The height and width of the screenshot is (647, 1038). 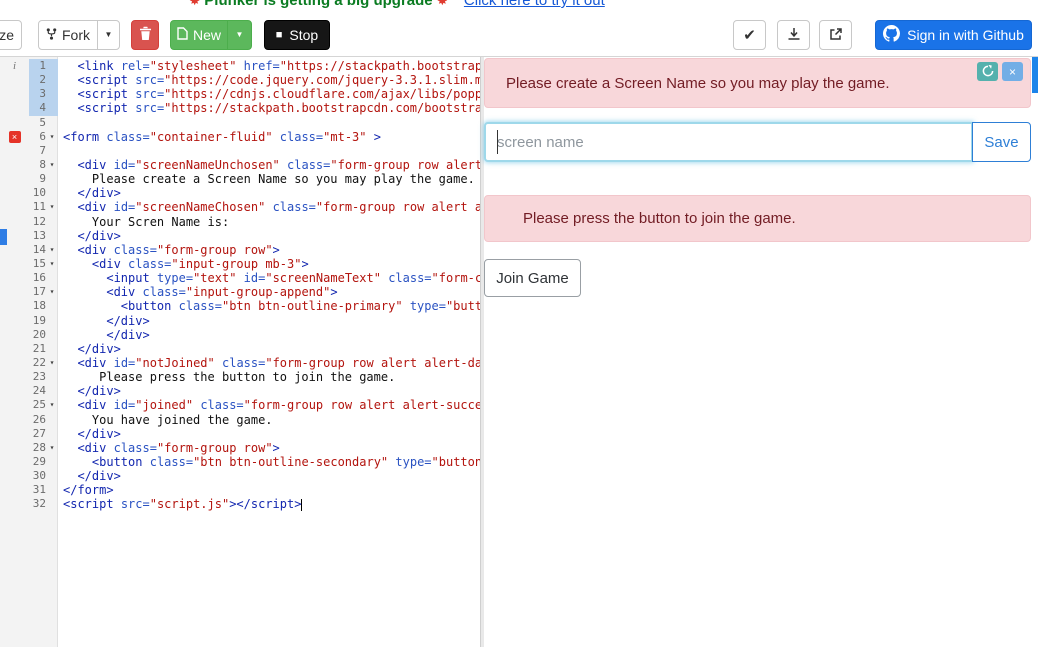 What do you see at coordinates (37, 66) in the screenshot?
I see `line-number: 1` at bounding box center [37, 66].